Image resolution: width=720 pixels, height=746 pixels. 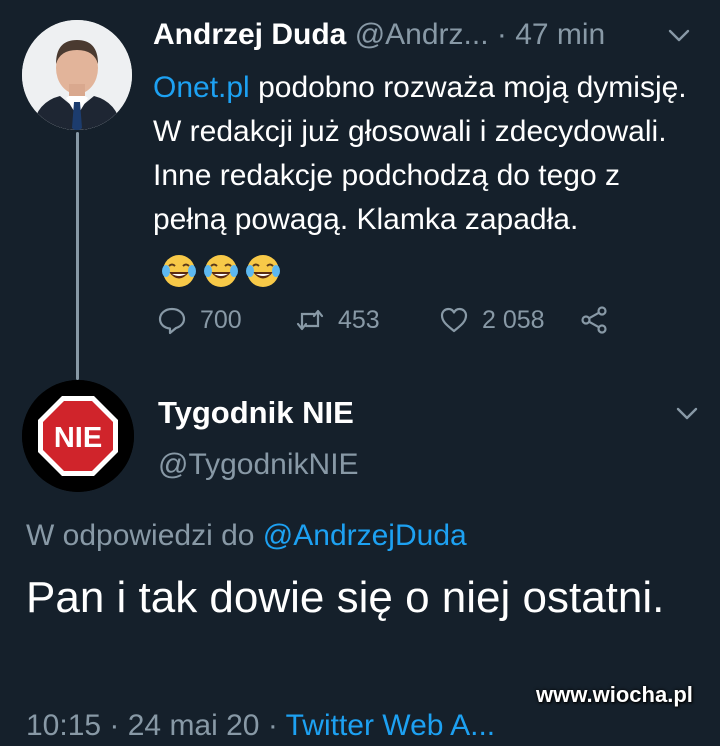 I want to click on like-button: 2 058, so click(x=491, y=320).